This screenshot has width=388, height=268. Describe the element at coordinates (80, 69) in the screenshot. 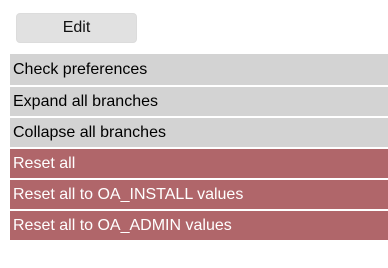

I see `menu-item-label: Check preferences` at that location.